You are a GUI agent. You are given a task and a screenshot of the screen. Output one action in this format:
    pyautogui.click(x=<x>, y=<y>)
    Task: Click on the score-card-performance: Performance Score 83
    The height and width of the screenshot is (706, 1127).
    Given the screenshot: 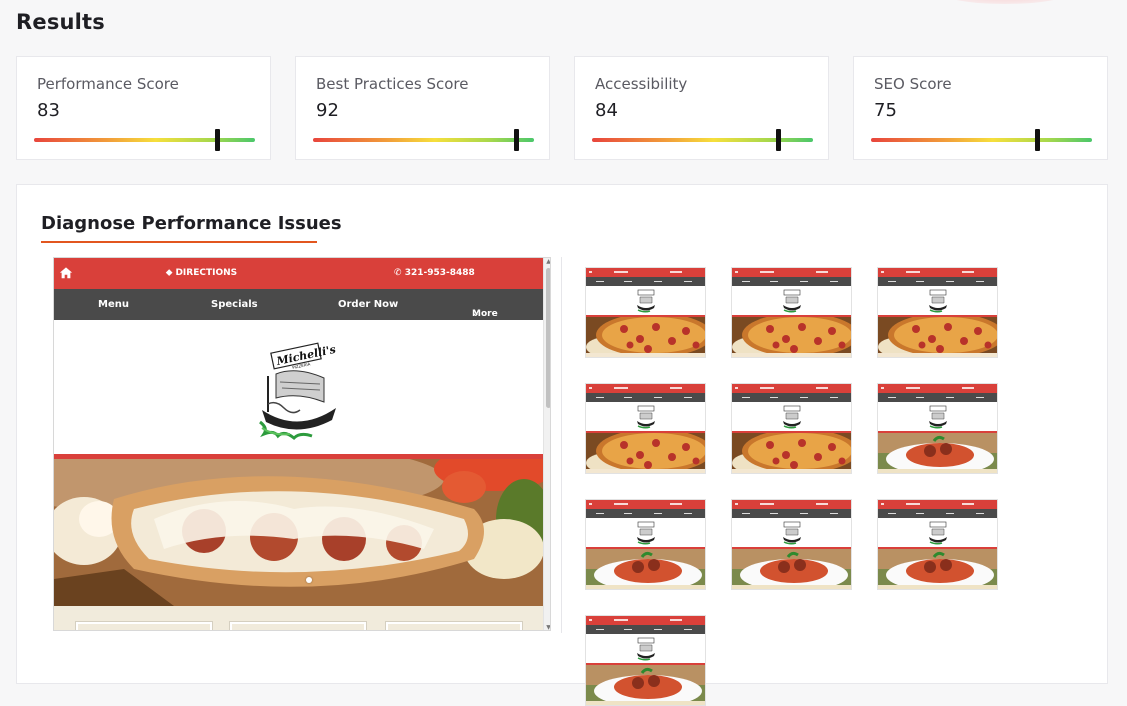 What is the action you would take?
    pyautogui.click(x=143, y=108)
    